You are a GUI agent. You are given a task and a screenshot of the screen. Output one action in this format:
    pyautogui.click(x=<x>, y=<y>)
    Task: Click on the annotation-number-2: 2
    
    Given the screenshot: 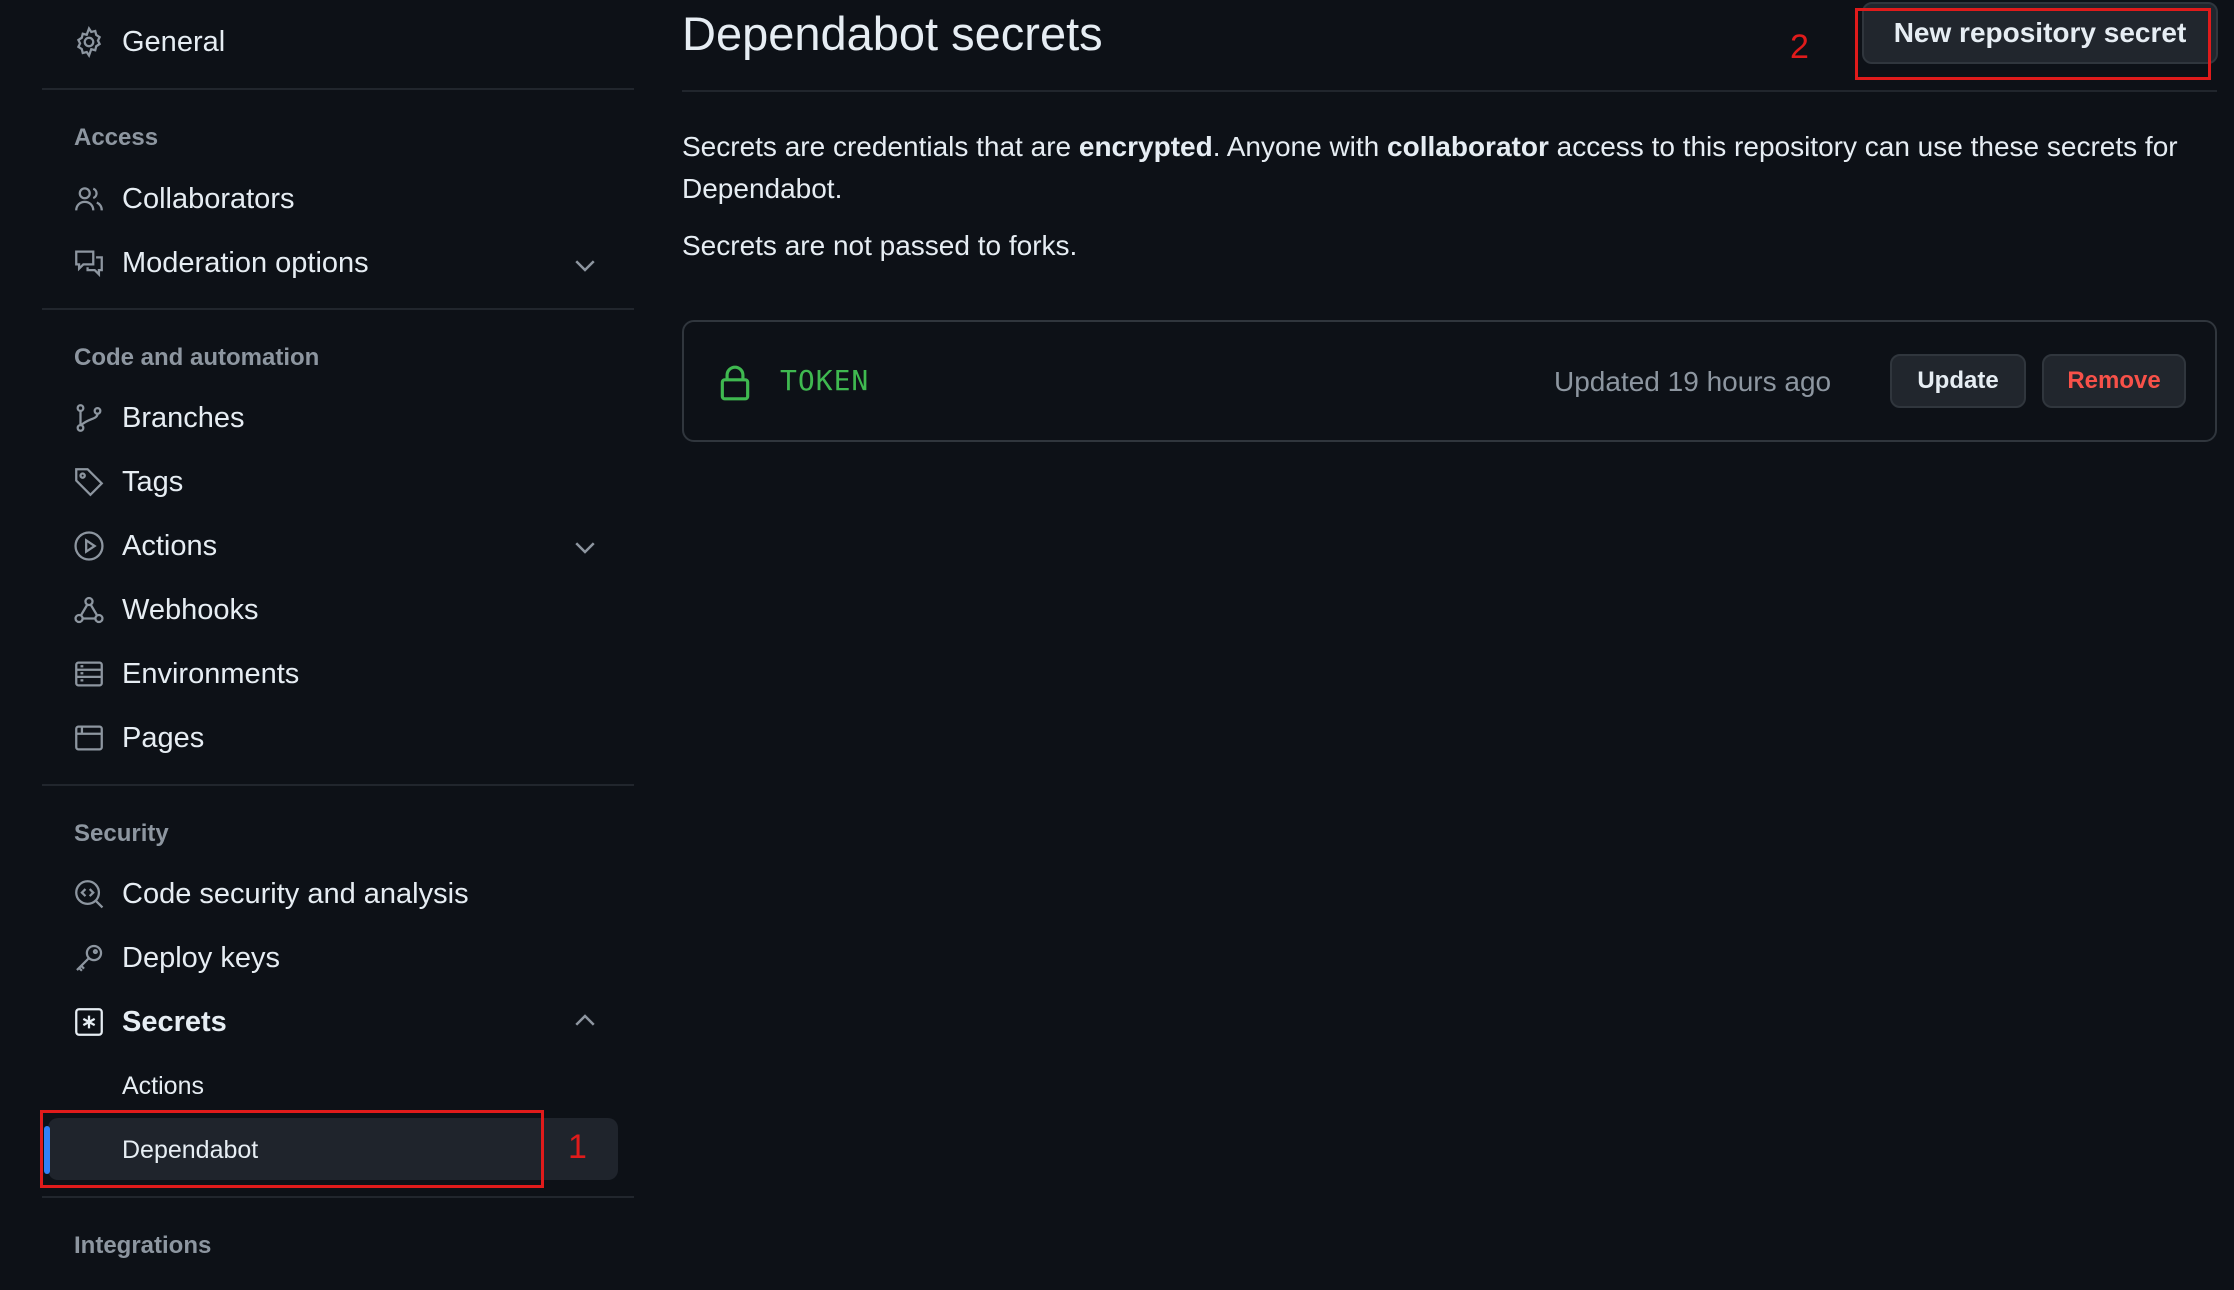 What is the action you would take?
    pyautogui.click(x=1799, y=47)
    